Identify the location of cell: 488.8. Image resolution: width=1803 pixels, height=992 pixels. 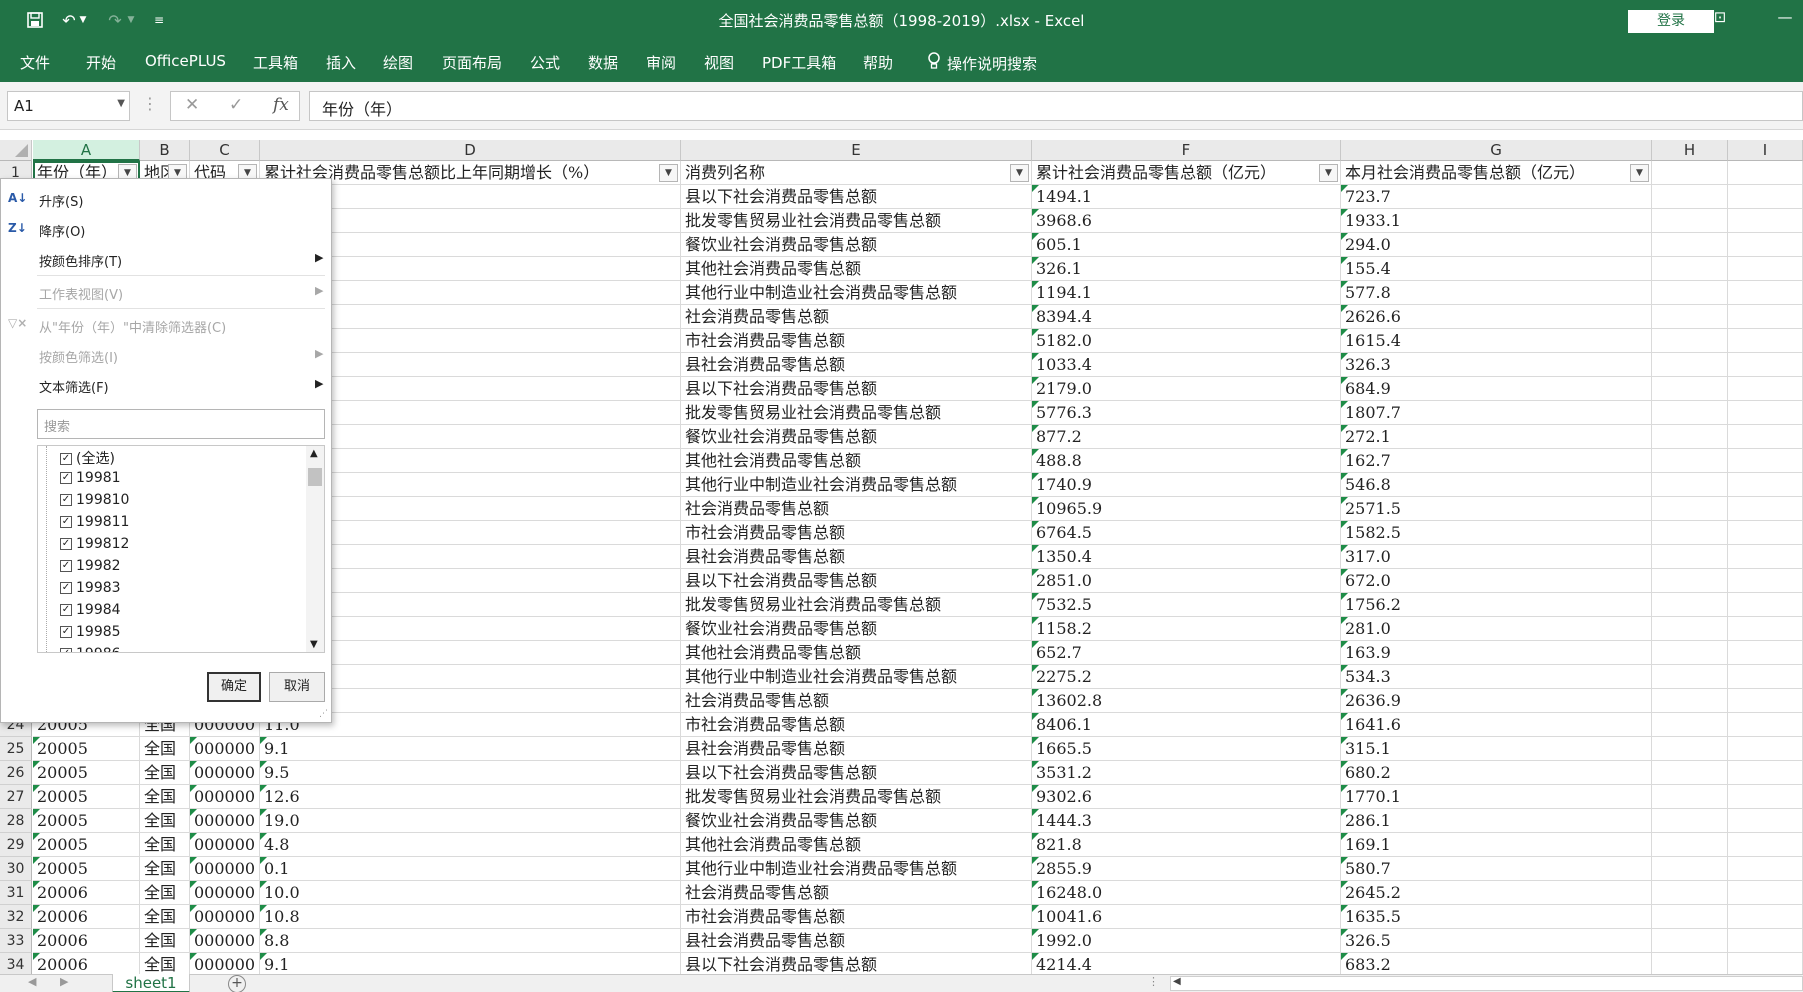
(1186, 461).